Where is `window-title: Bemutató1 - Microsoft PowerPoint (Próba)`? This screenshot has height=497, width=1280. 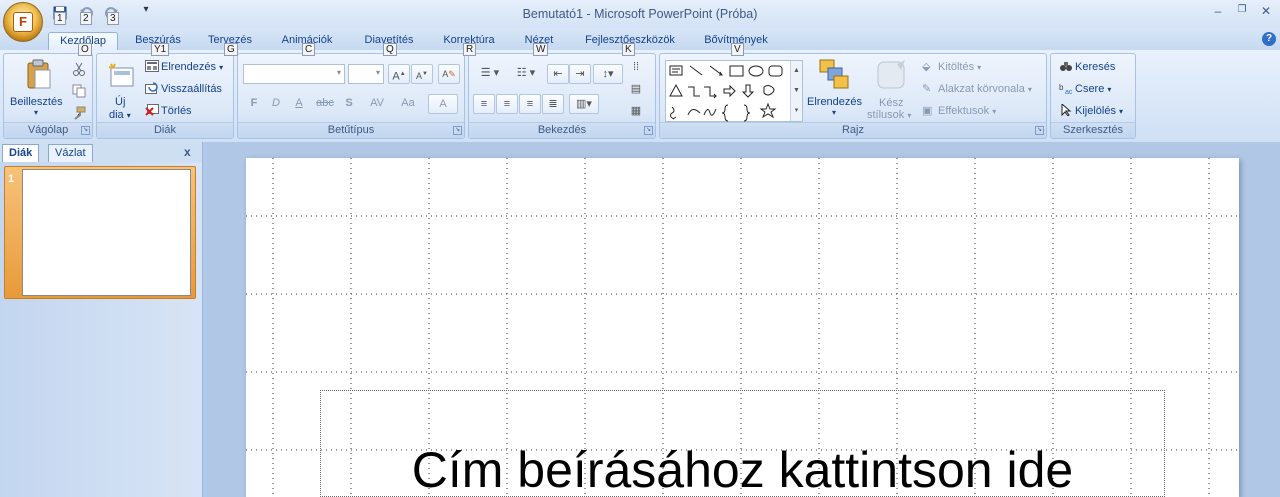 window-title: Bemutató1 - Microsoft PowerPoint (Próba) is located at coordinates (640, 14).